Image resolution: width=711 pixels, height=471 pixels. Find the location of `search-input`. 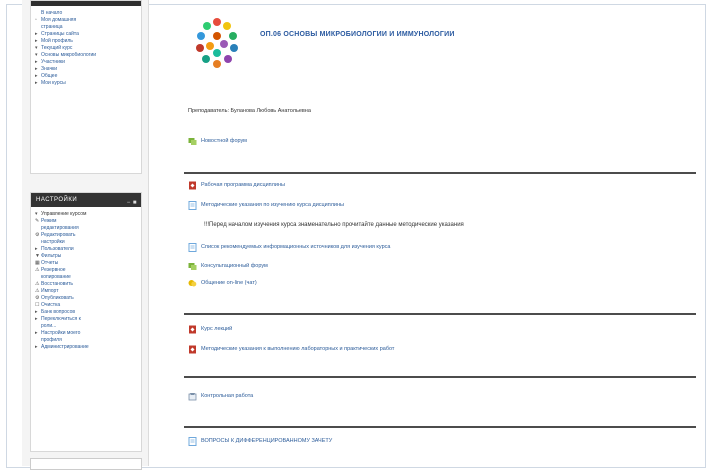

search-input is located at coordinates (86, 464).